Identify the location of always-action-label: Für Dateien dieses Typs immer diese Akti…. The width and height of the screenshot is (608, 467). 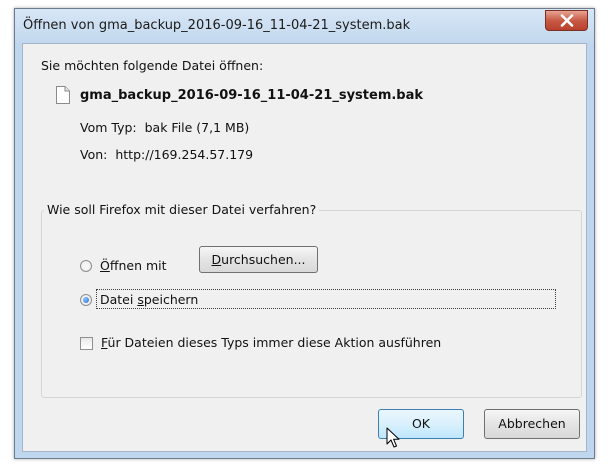
(271, 342).